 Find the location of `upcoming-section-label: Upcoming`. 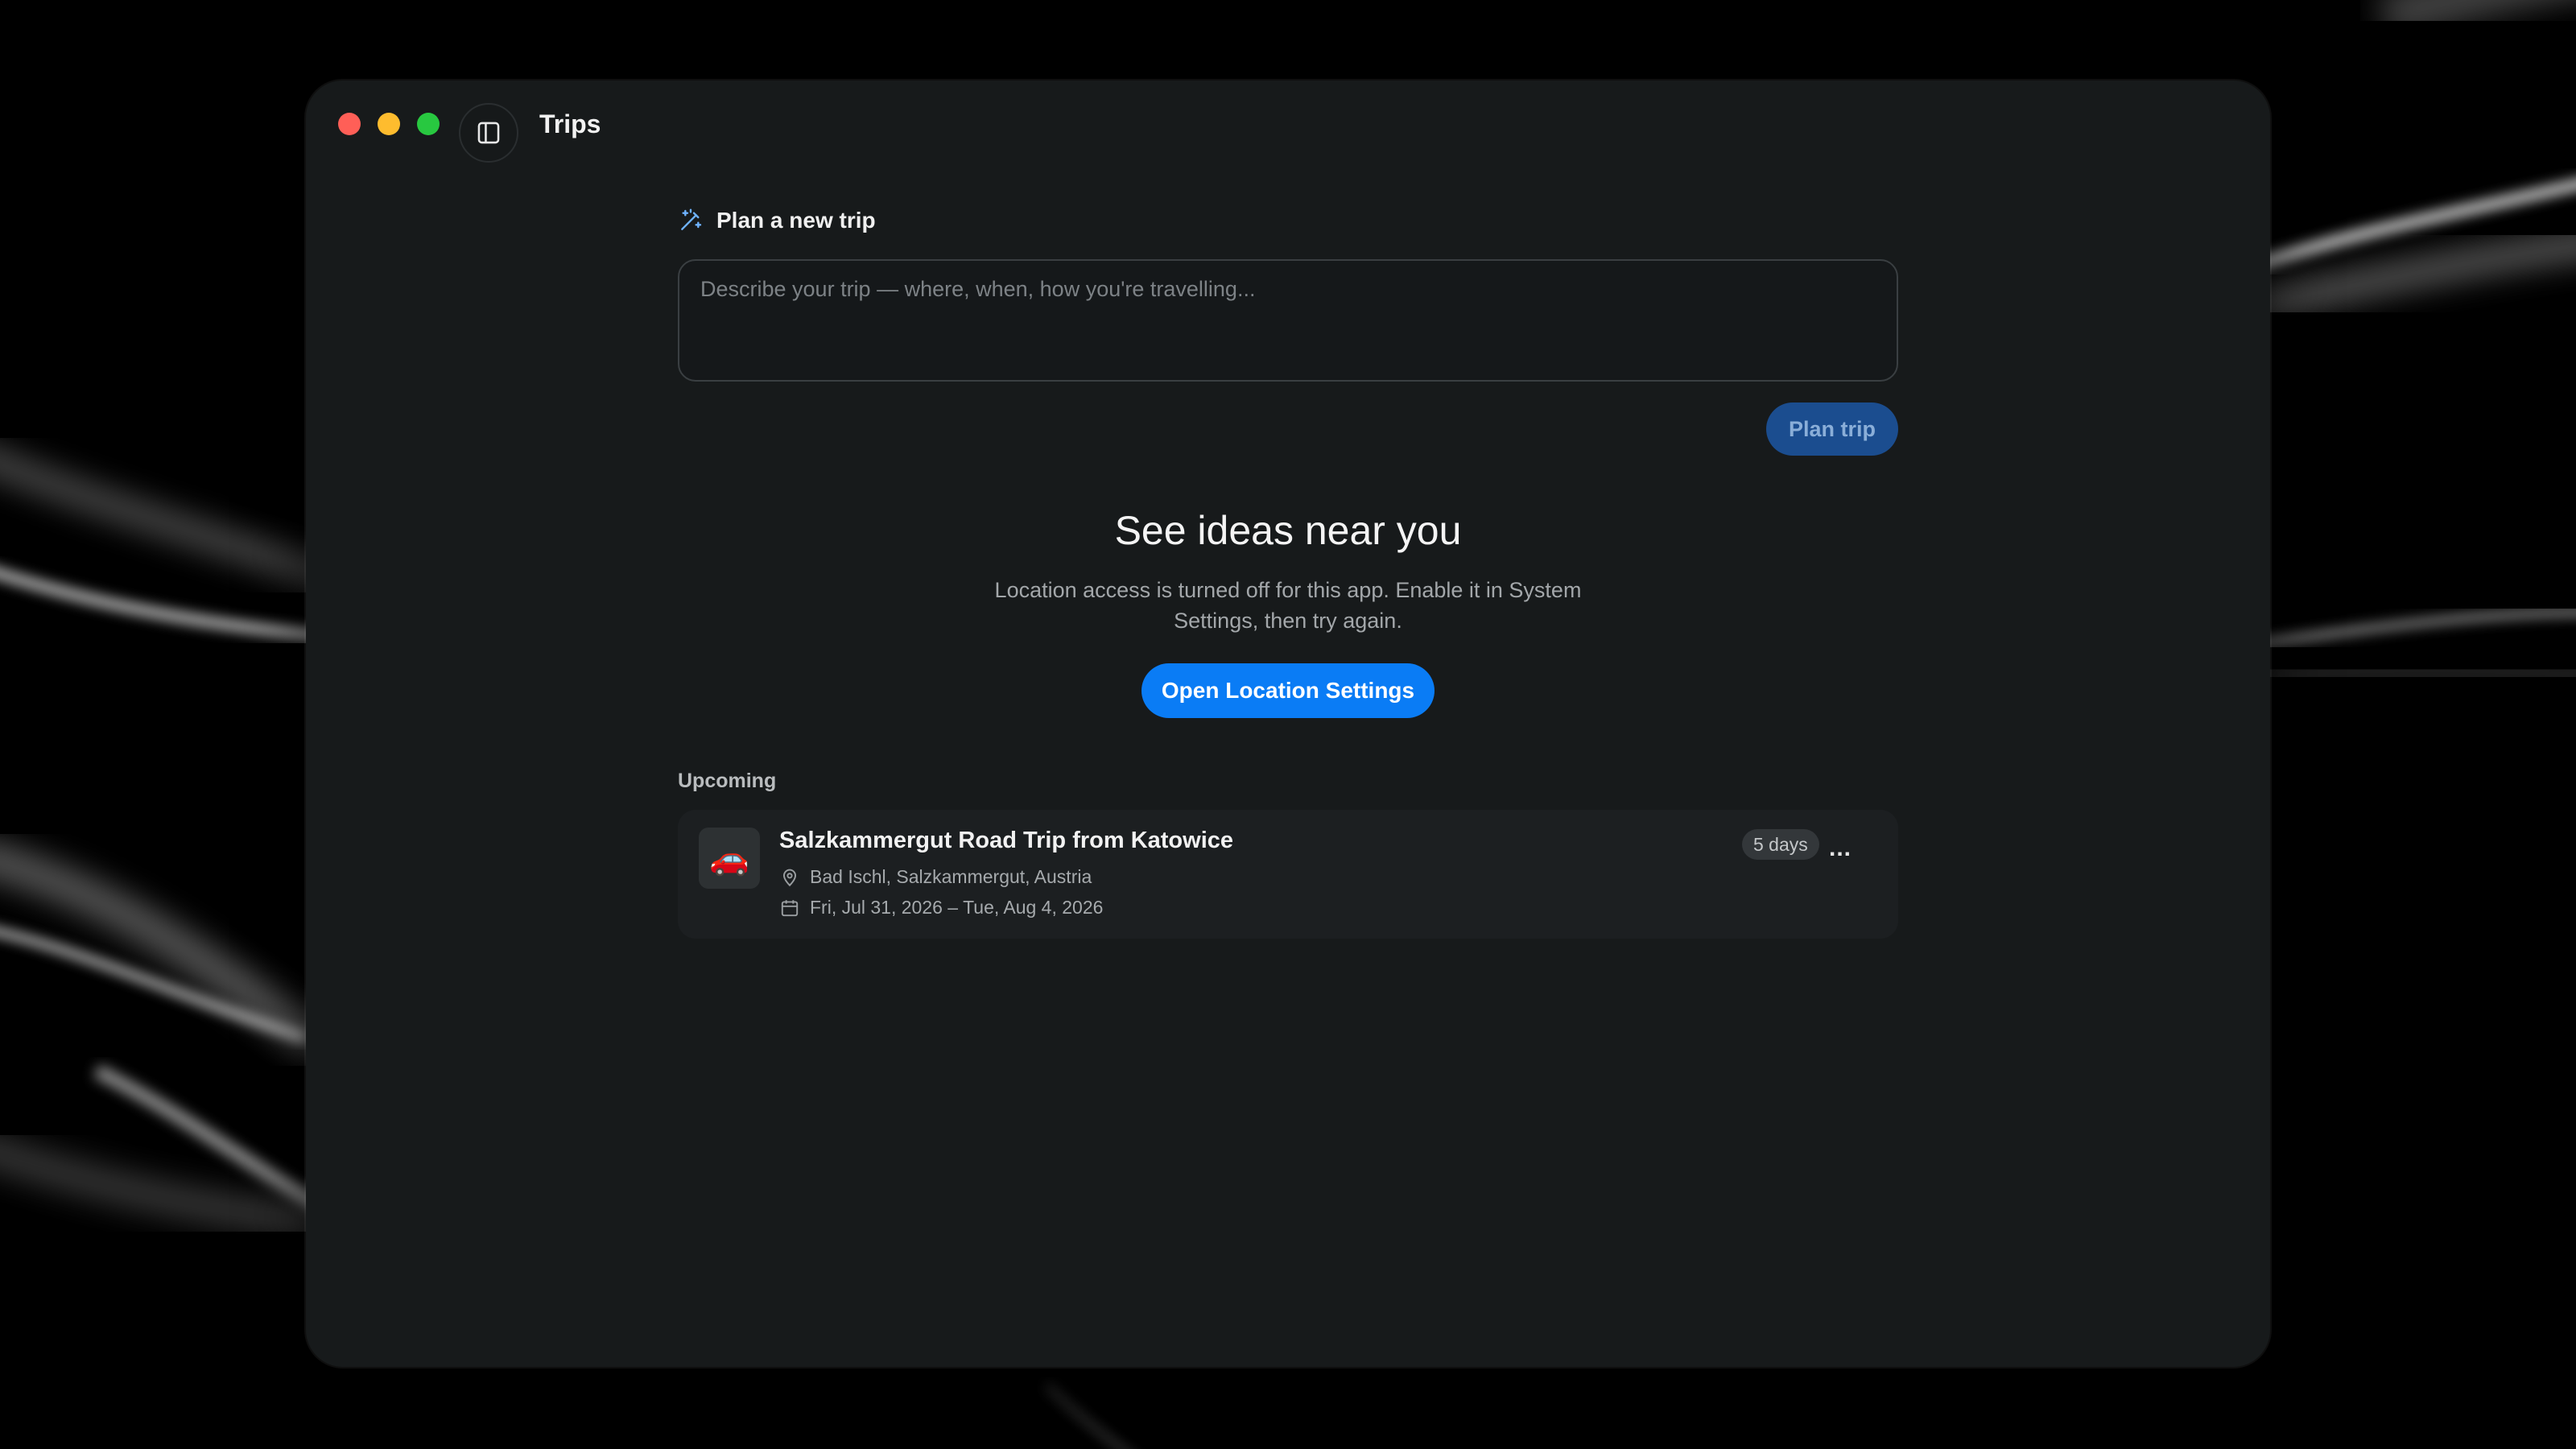

upcoming-section-label: Upcoming is located at coordinates (727, 781).